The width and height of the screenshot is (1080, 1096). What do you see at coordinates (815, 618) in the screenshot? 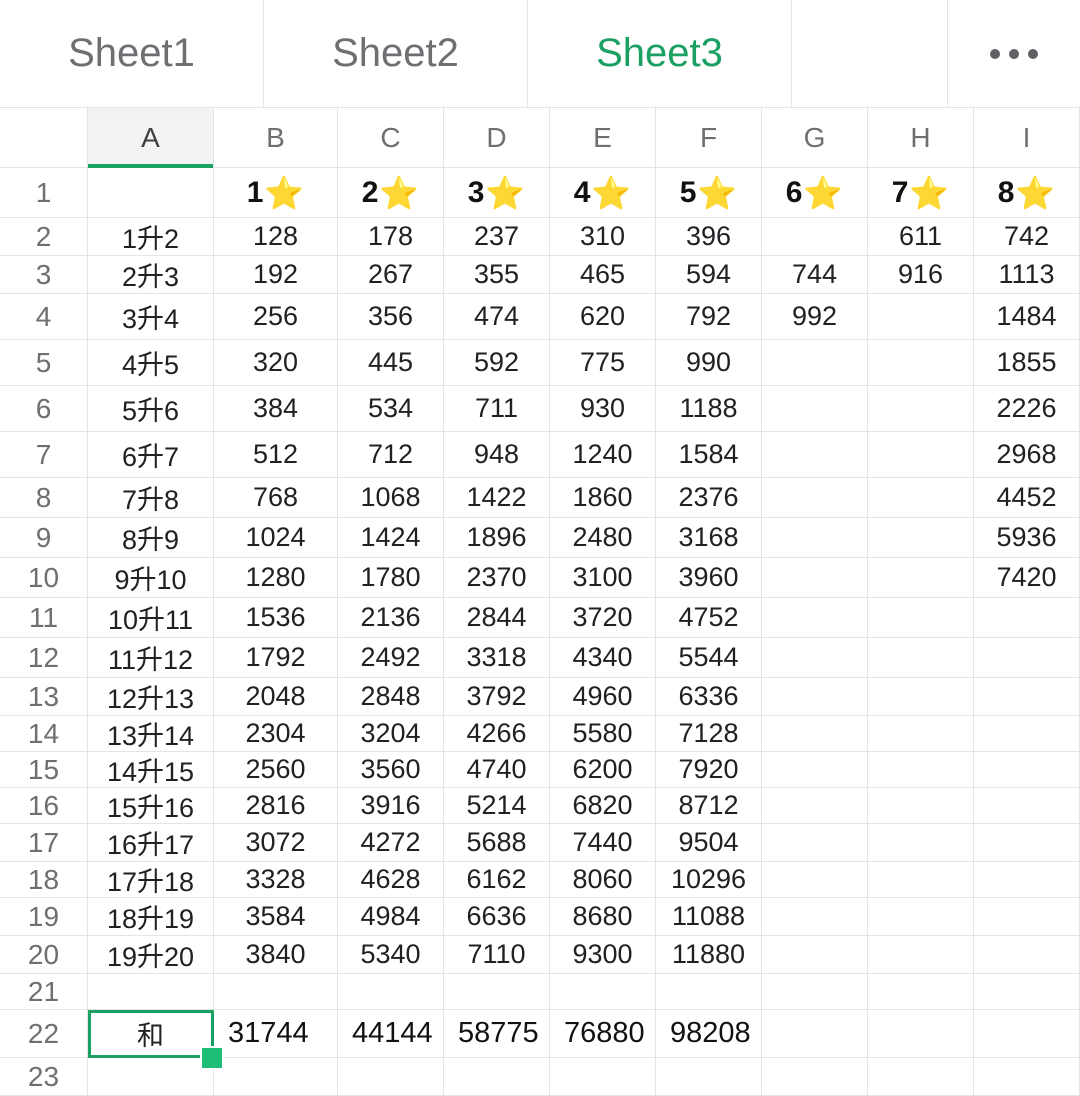
I see `cell-g11` at bounding box center [815, 618].